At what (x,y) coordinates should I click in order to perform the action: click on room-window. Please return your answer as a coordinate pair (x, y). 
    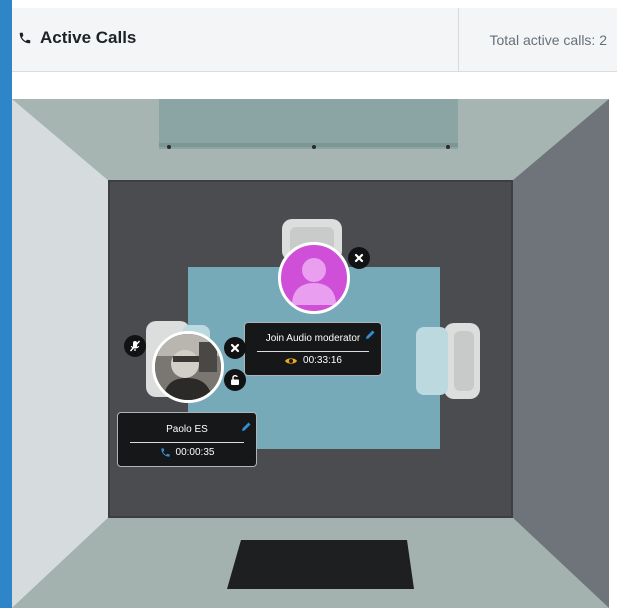
    Looking at the image, I should click on (308, 124).